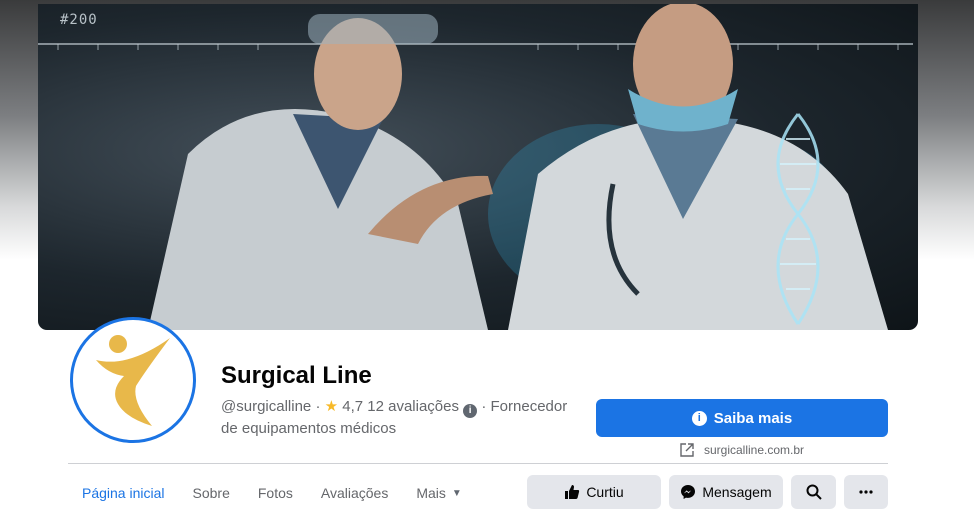 This screenshot has height=512, width=974. What do you see at coordinates (456, 493) in the screenshot?
I see `caret-down-icon: ▼` at bounding box center [456, 493].